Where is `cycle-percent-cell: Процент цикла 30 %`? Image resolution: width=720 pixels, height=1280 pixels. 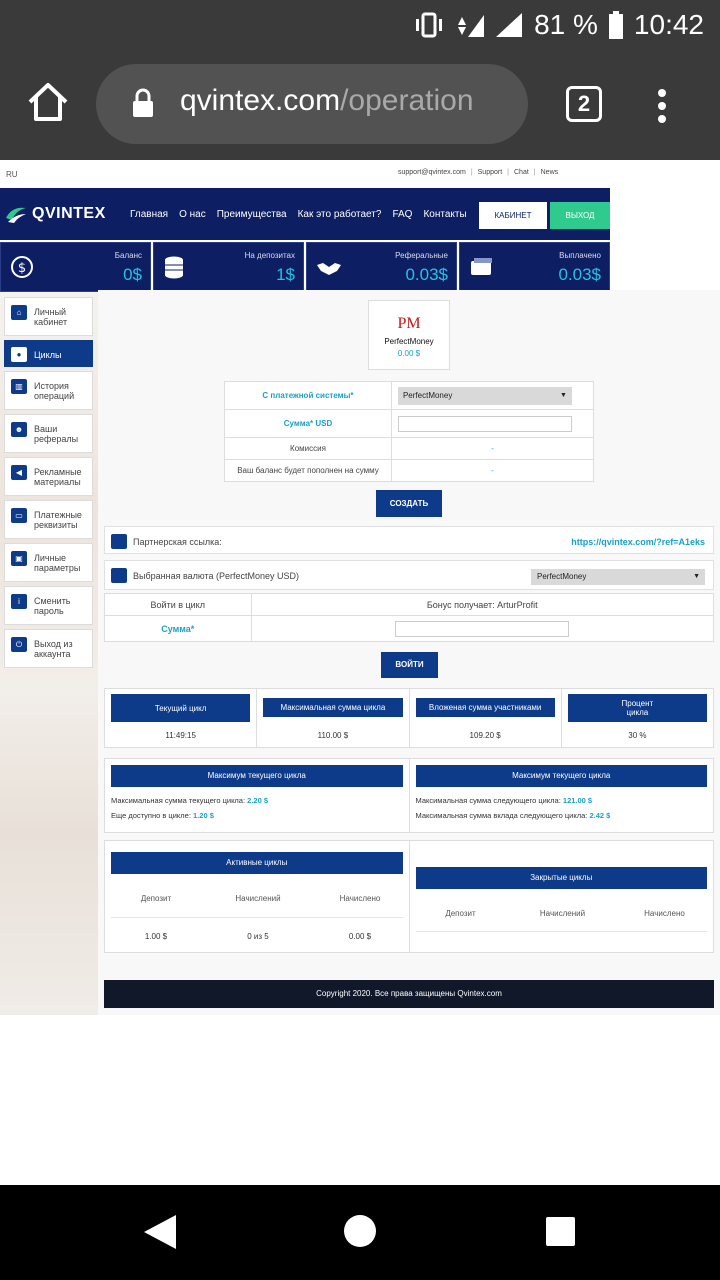
cycle-percent-cell: Процент цикла 30 % is located at coordinates (637, 718).